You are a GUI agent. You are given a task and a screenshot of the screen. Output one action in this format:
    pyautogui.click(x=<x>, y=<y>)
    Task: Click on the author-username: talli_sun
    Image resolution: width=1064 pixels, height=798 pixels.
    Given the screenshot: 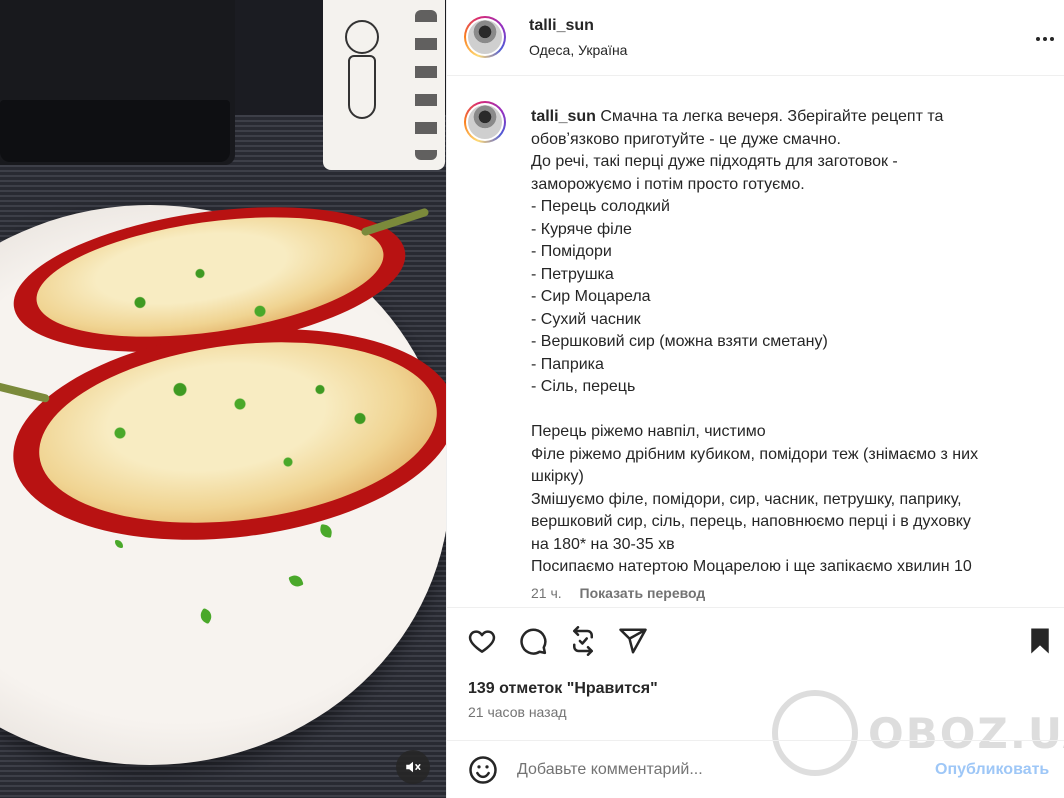 What is the action you would take?
    pyautogui.click(x=561, y=26)
    